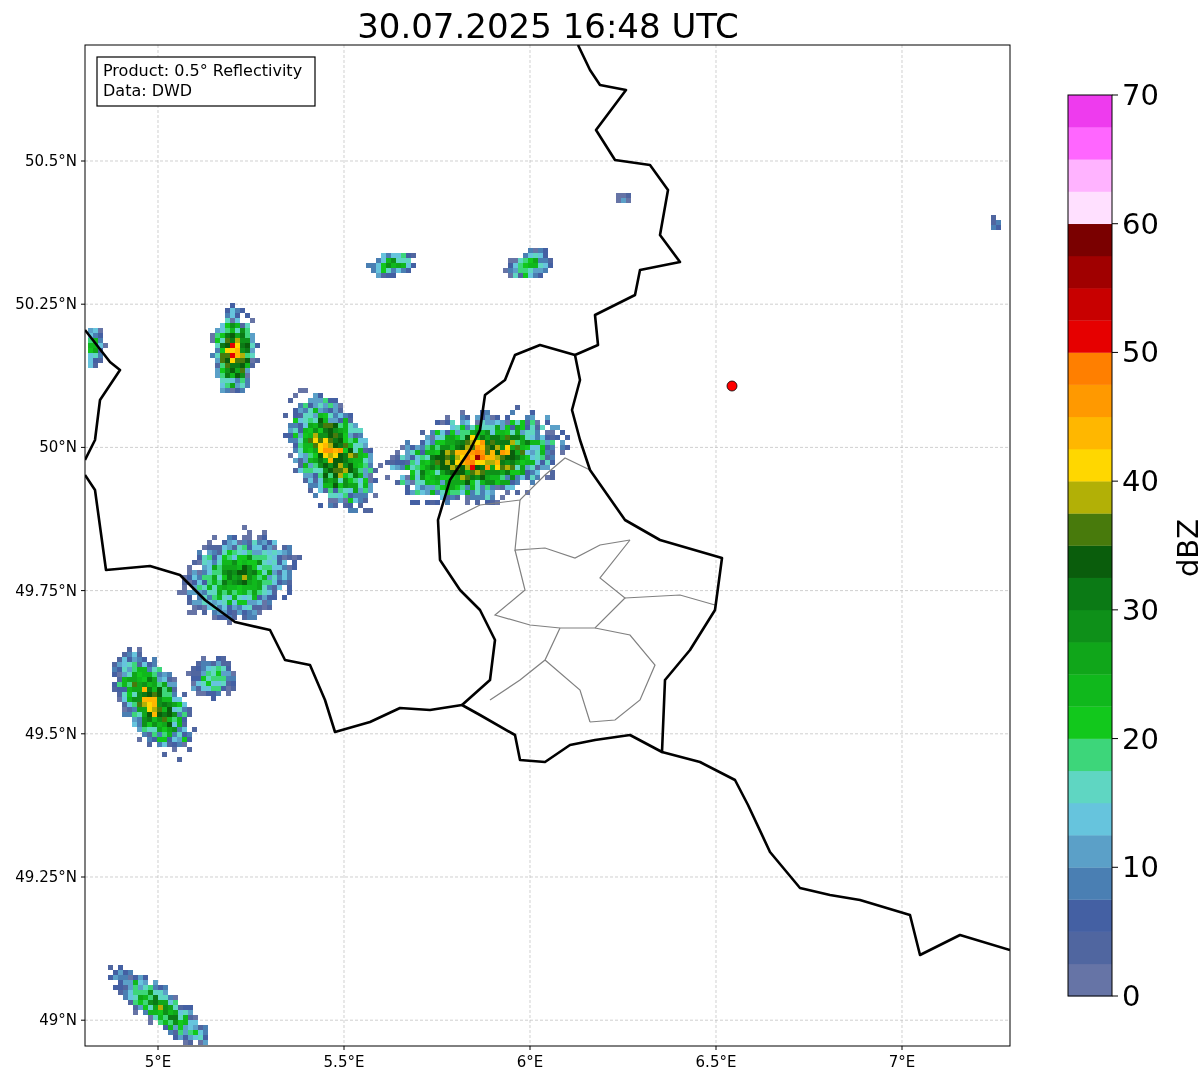 The width and height of the screenshot is (1202, 1081). I want to click on location-marker, so click(732, 386).